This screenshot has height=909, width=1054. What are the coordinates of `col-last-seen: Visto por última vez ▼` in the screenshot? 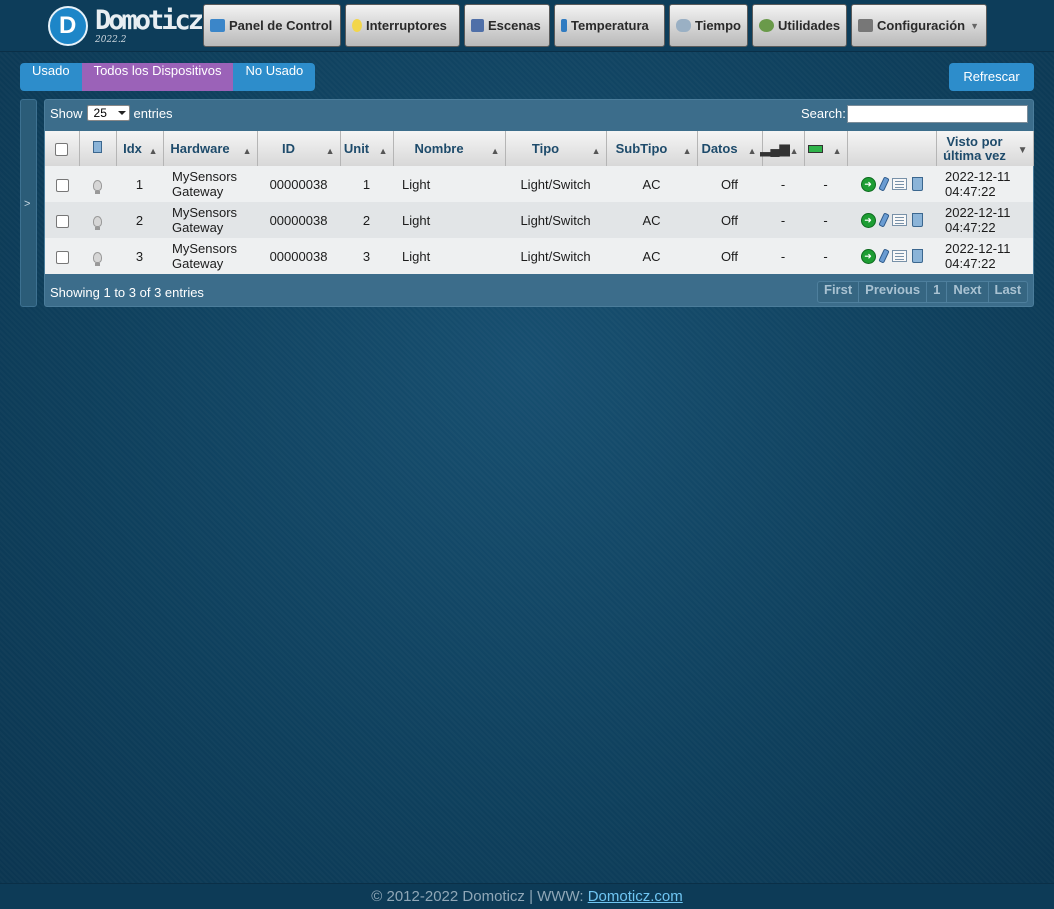 It's located at (985, 148).